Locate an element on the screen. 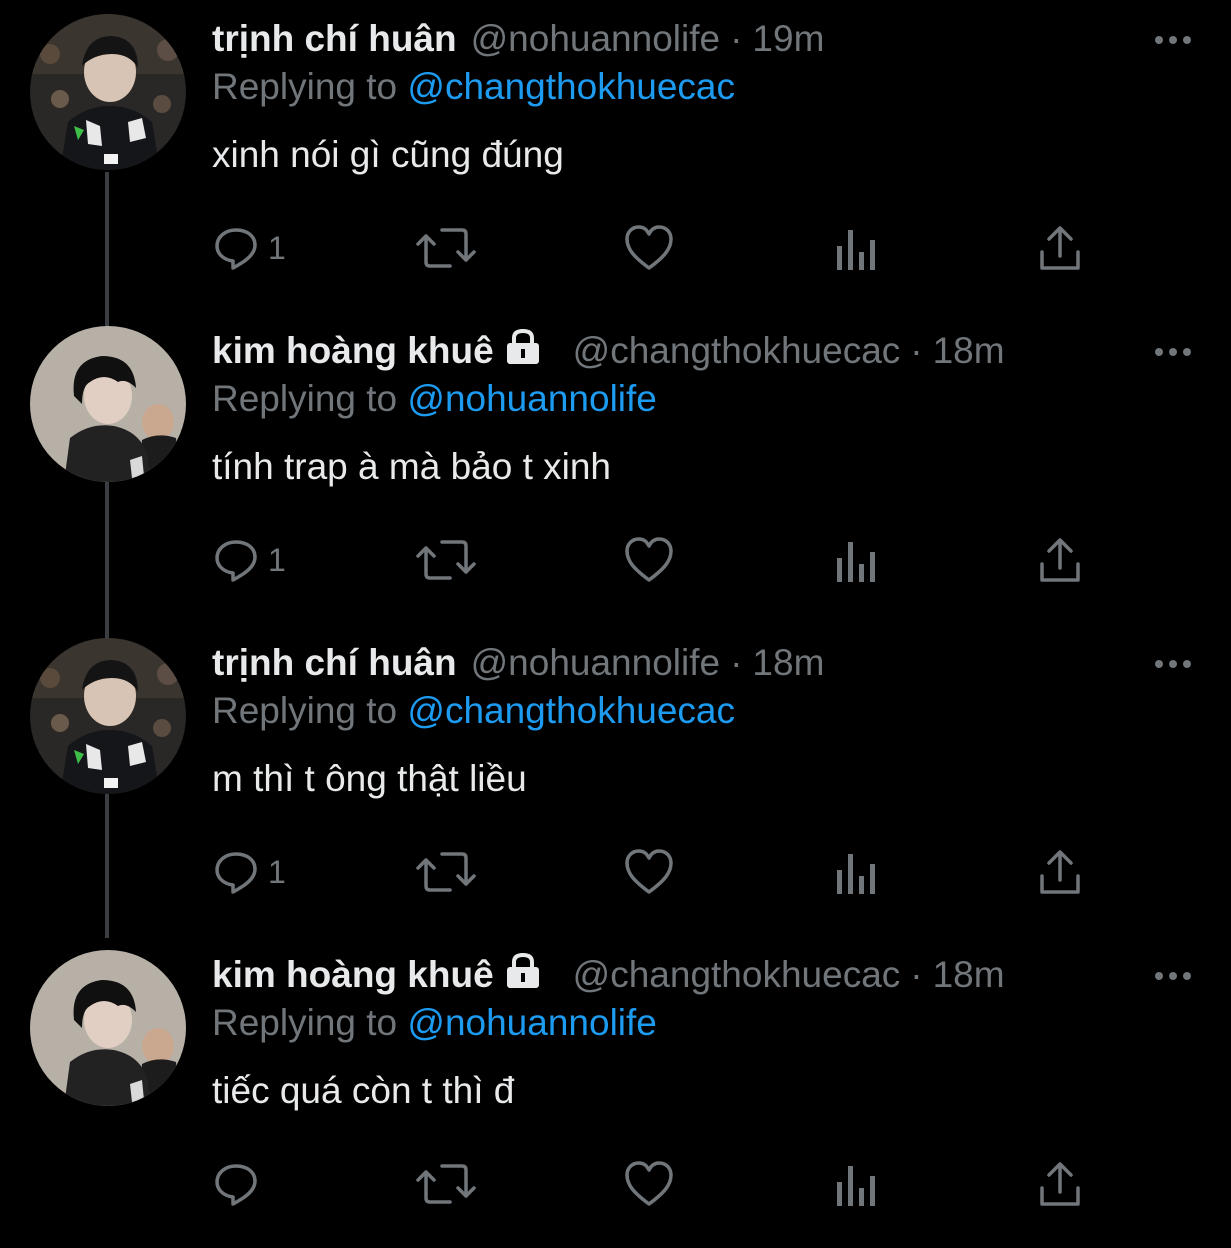 This screenshot has height=1248, width=1231. timestamp: 19m is located at coordinates (788, 39).